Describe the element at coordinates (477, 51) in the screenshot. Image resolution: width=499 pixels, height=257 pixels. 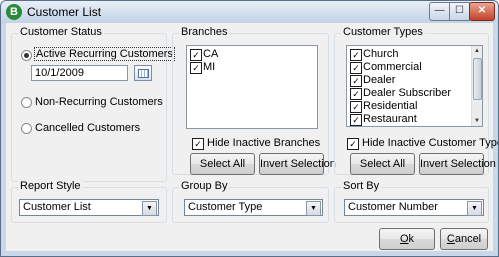
I see `scroll-up-icon: ▲` at that location.